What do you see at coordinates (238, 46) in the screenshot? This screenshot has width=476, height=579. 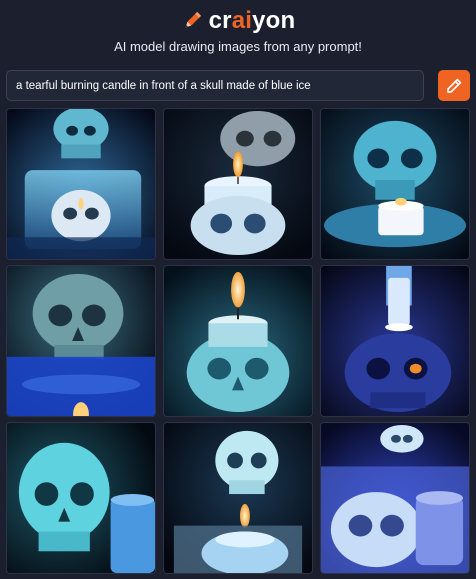 I see `tagline: AI model drawing images from any prompt!` at bounding box center [238, 46].